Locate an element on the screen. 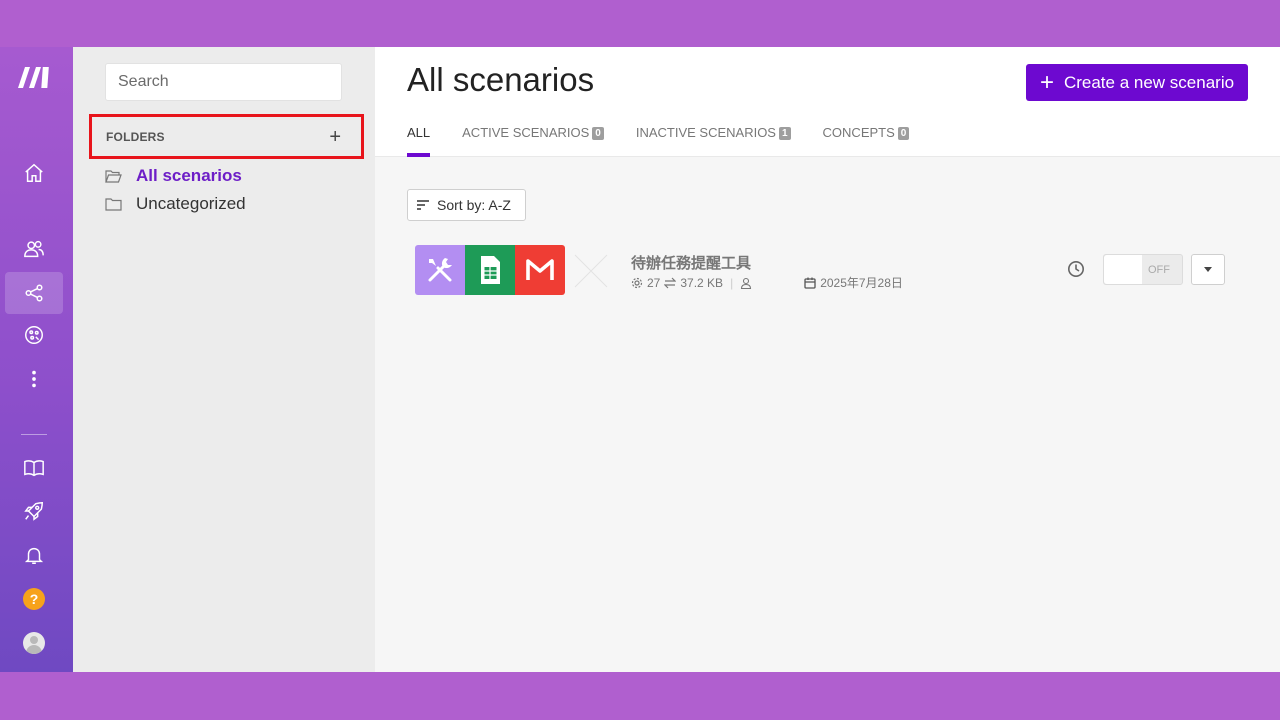 This screenshot has height=720, width=1280. folder-label: All scenarios is located at coordinates (189, 175).